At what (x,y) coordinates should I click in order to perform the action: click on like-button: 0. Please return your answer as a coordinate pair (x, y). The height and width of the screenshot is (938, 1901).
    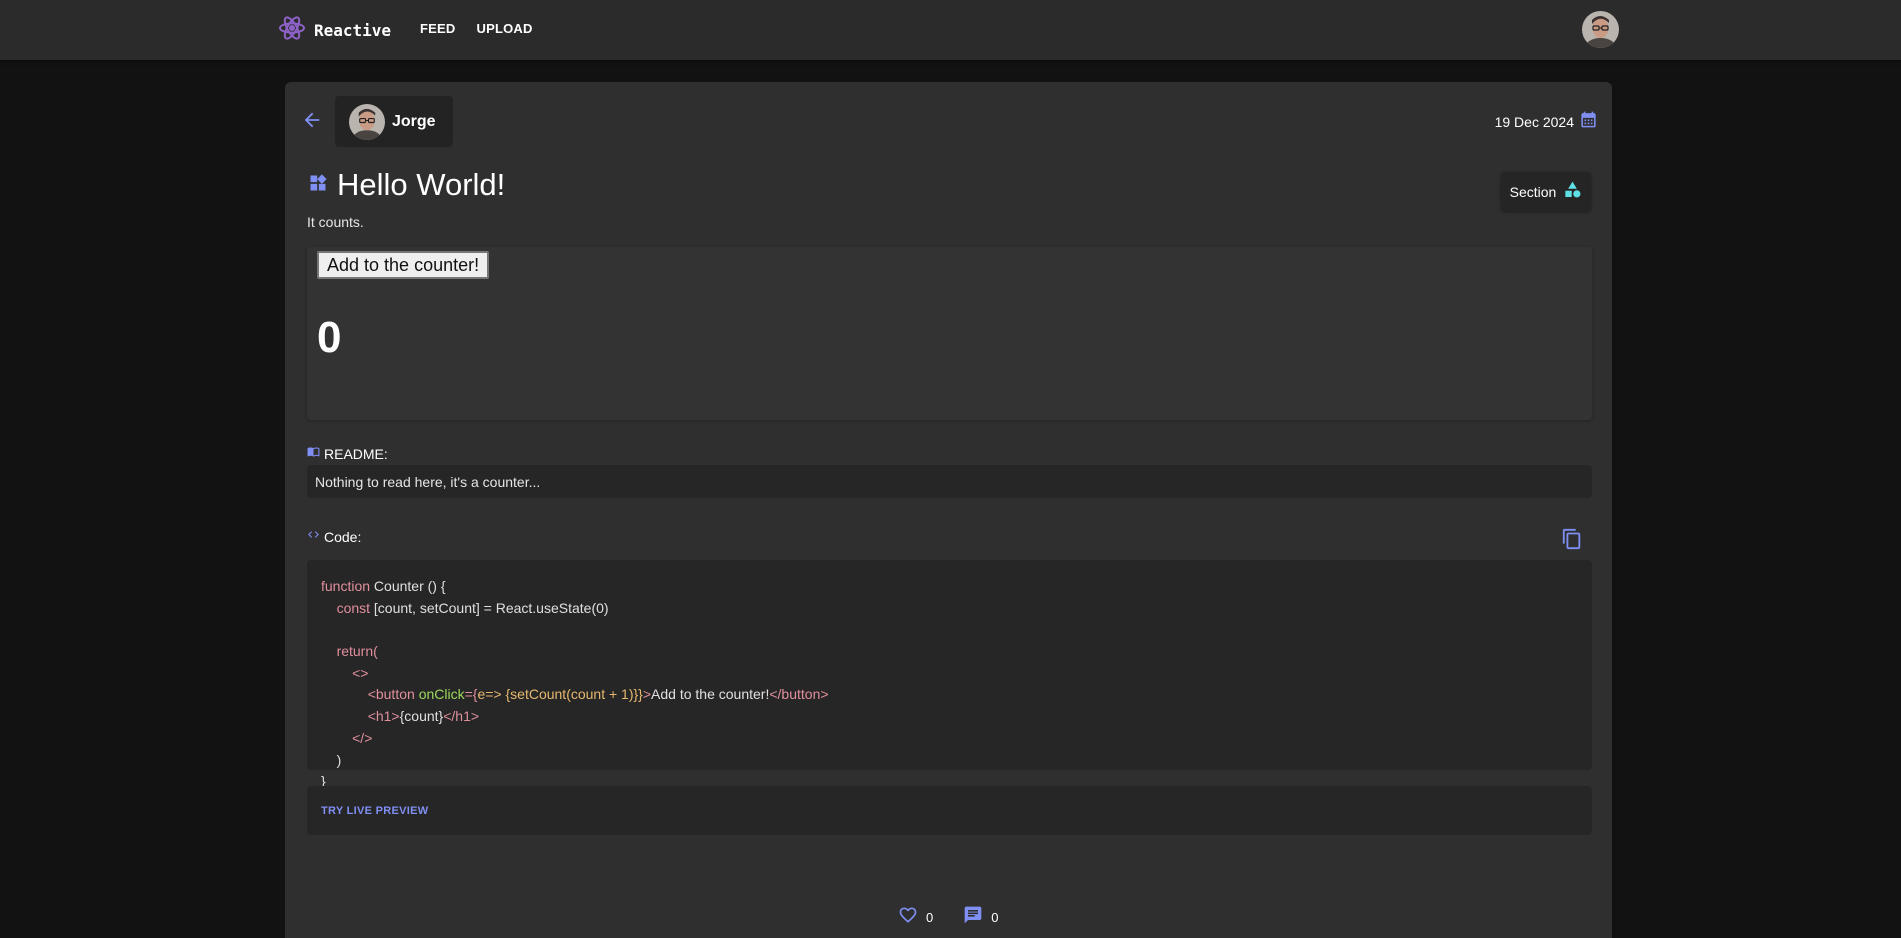
    Looking at the image, I should click on (915, 917).